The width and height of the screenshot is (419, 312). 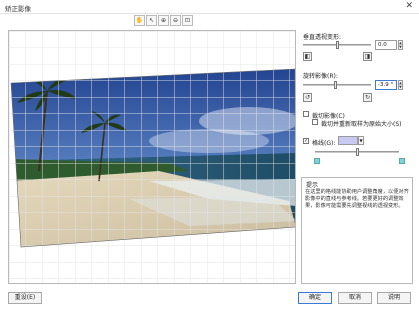 I want to click on title-bar: 矫正影像 ✕, so click(x=209, y=7).